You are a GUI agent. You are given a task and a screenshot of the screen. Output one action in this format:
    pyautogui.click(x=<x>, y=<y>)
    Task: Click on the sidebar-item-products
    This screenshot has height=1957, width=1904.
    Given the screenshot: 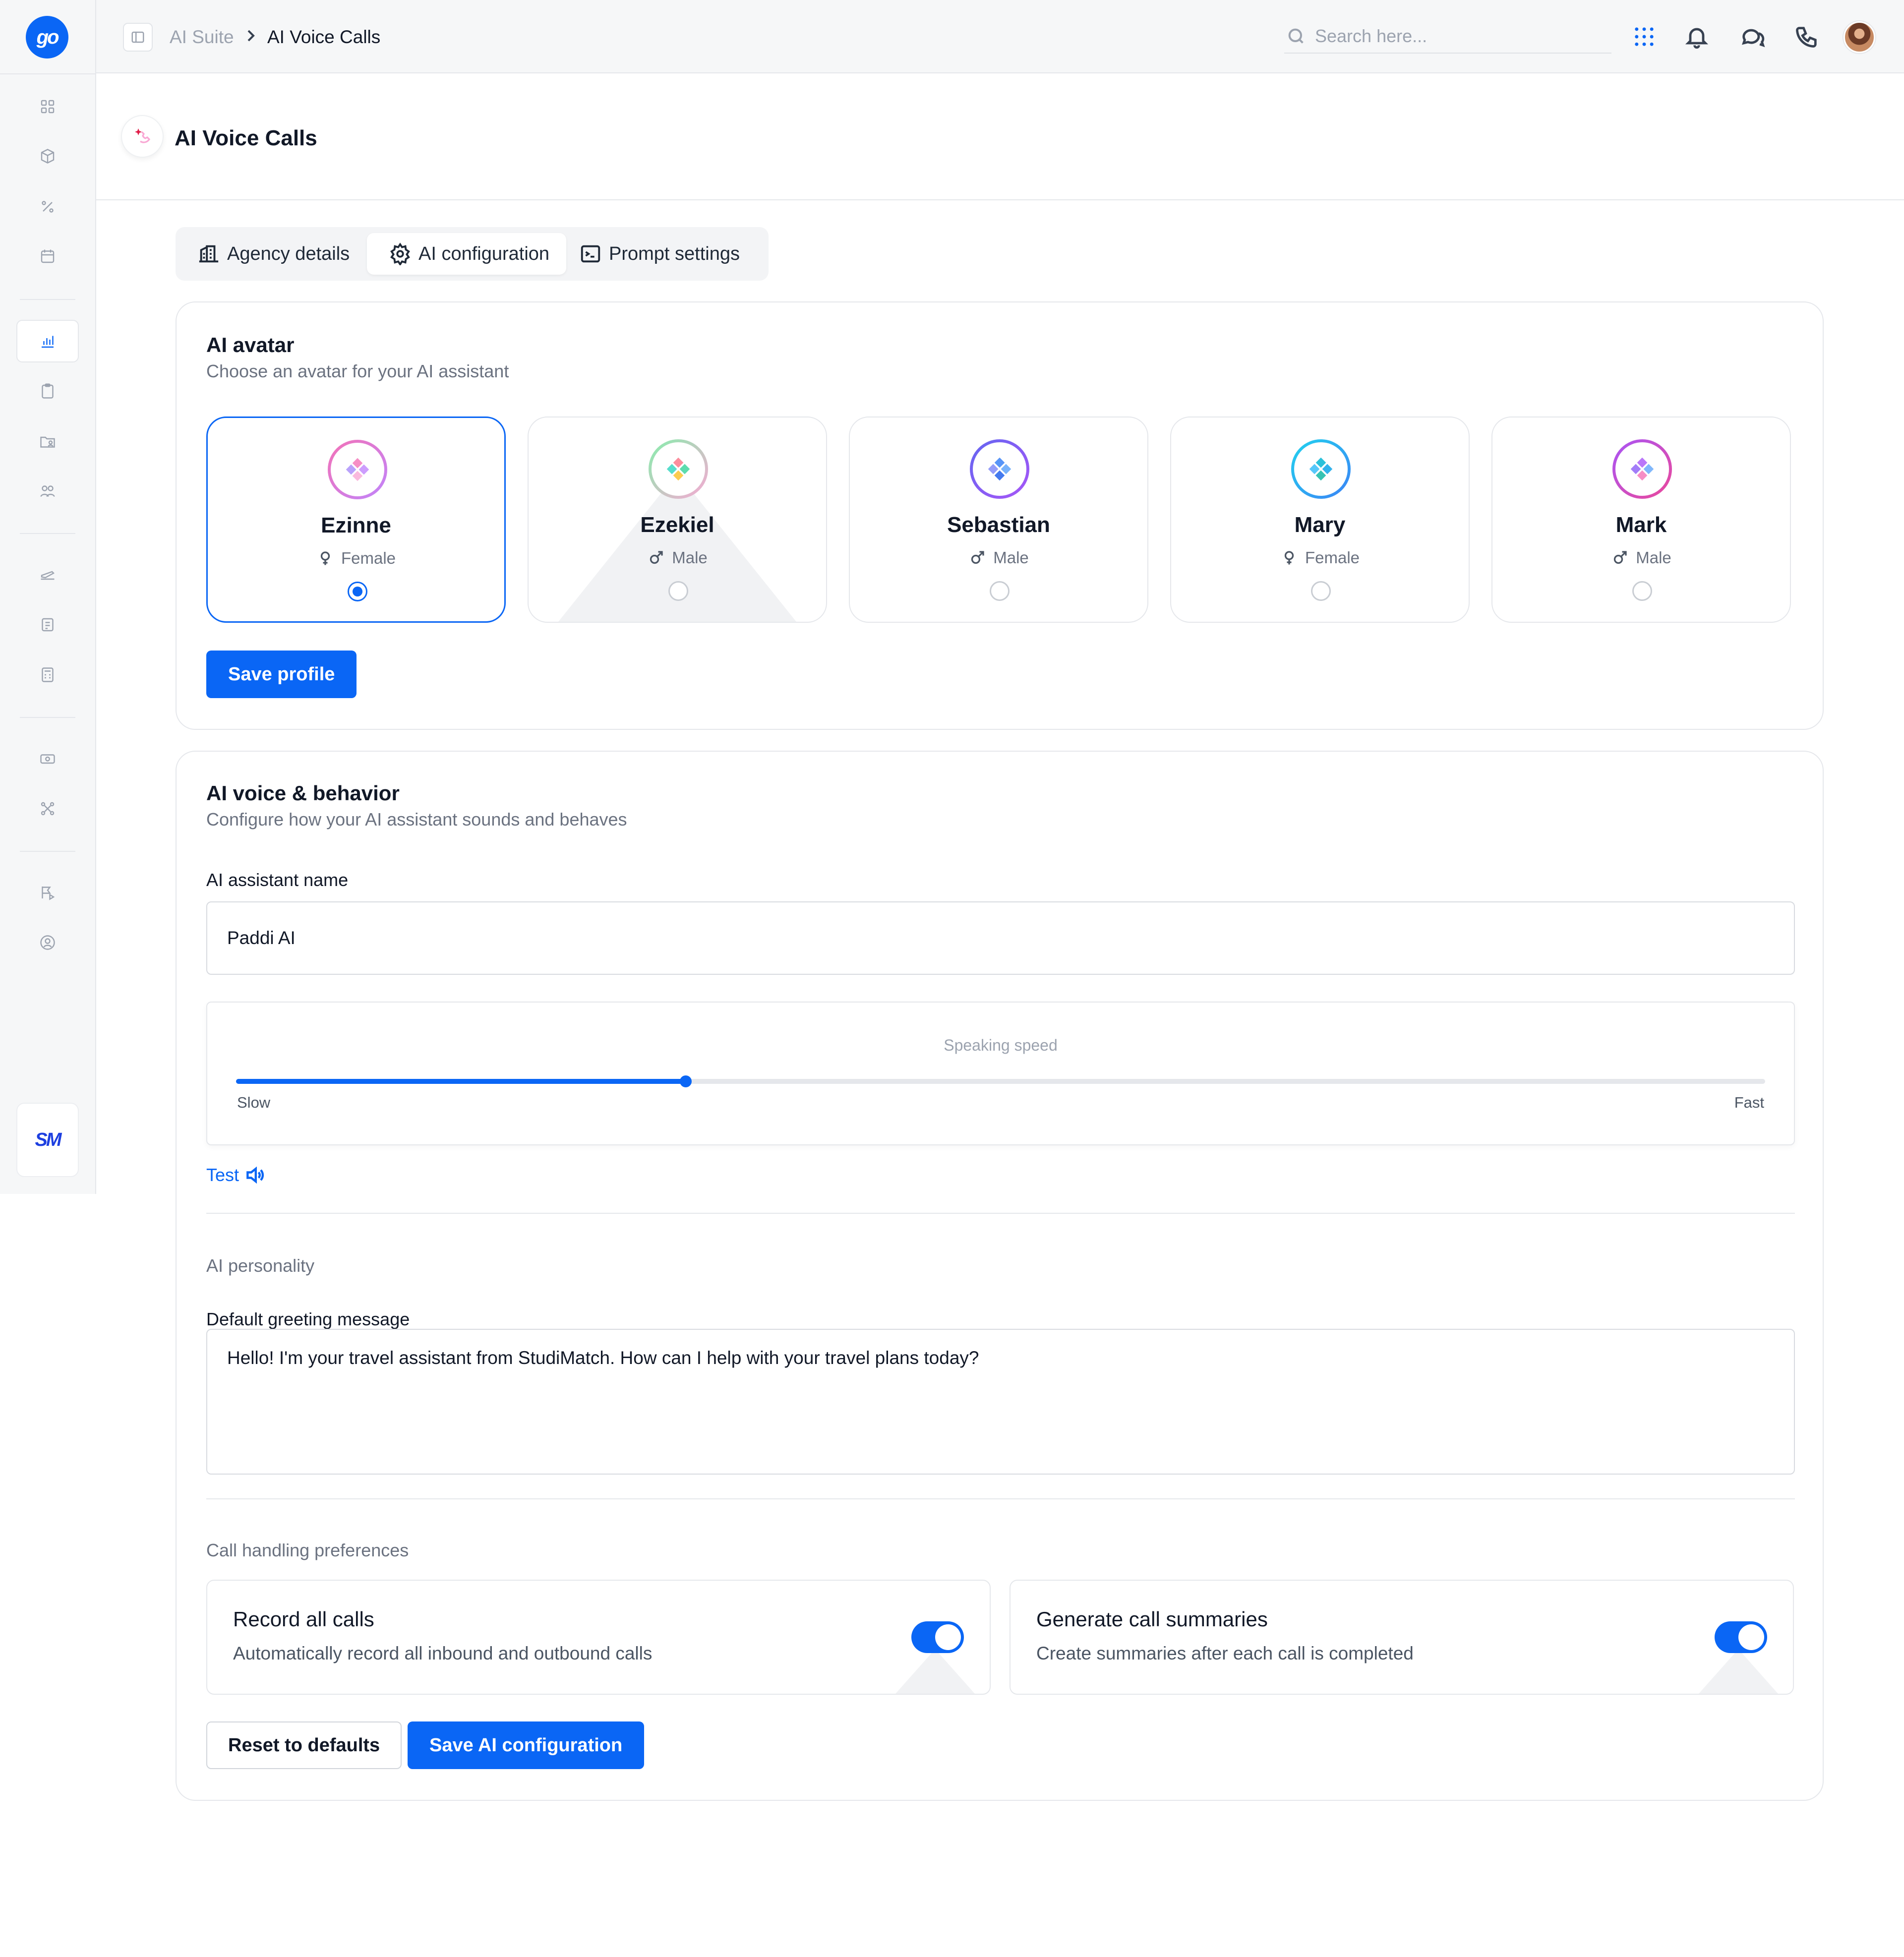 What is the action you would take?
    pyautogui.click(x=47, y=156)
    